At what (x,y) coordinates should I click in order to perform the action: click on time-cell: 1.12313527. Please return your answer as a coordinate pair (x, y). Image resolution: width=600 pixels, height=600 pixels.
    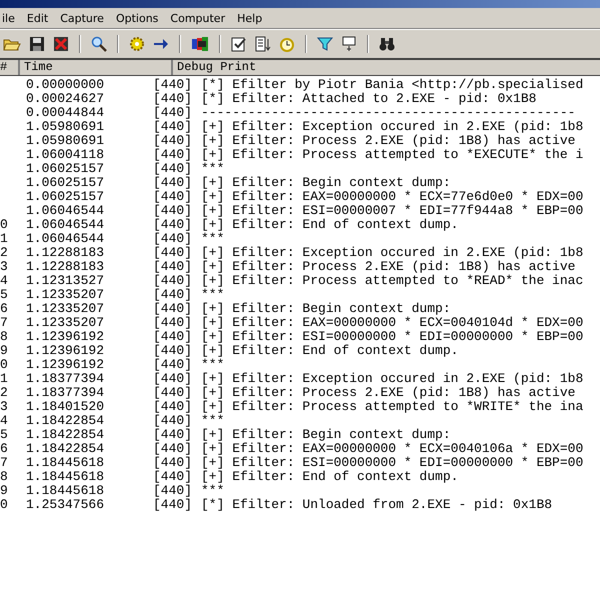
    Looking at the image, I should click on (65, 280).